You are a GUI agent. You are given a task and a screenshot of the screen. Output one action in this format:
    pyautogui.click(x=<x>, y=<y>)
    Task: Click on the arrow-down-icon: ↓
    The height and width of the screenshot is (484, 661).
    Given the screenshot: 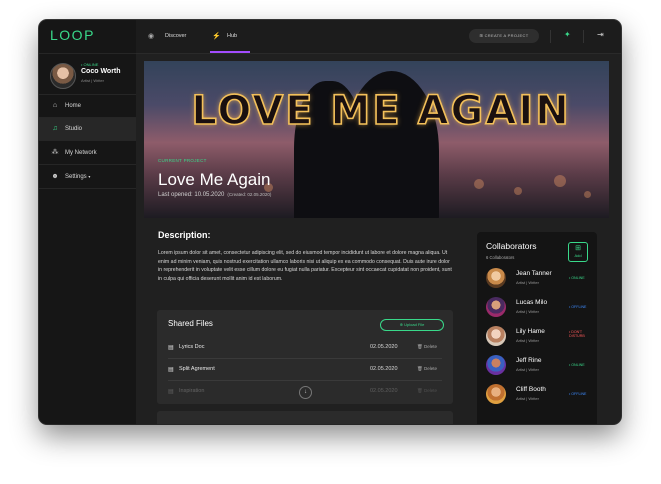 What is the action you would take?
    pyautogui.click(x=305, y=392)
    